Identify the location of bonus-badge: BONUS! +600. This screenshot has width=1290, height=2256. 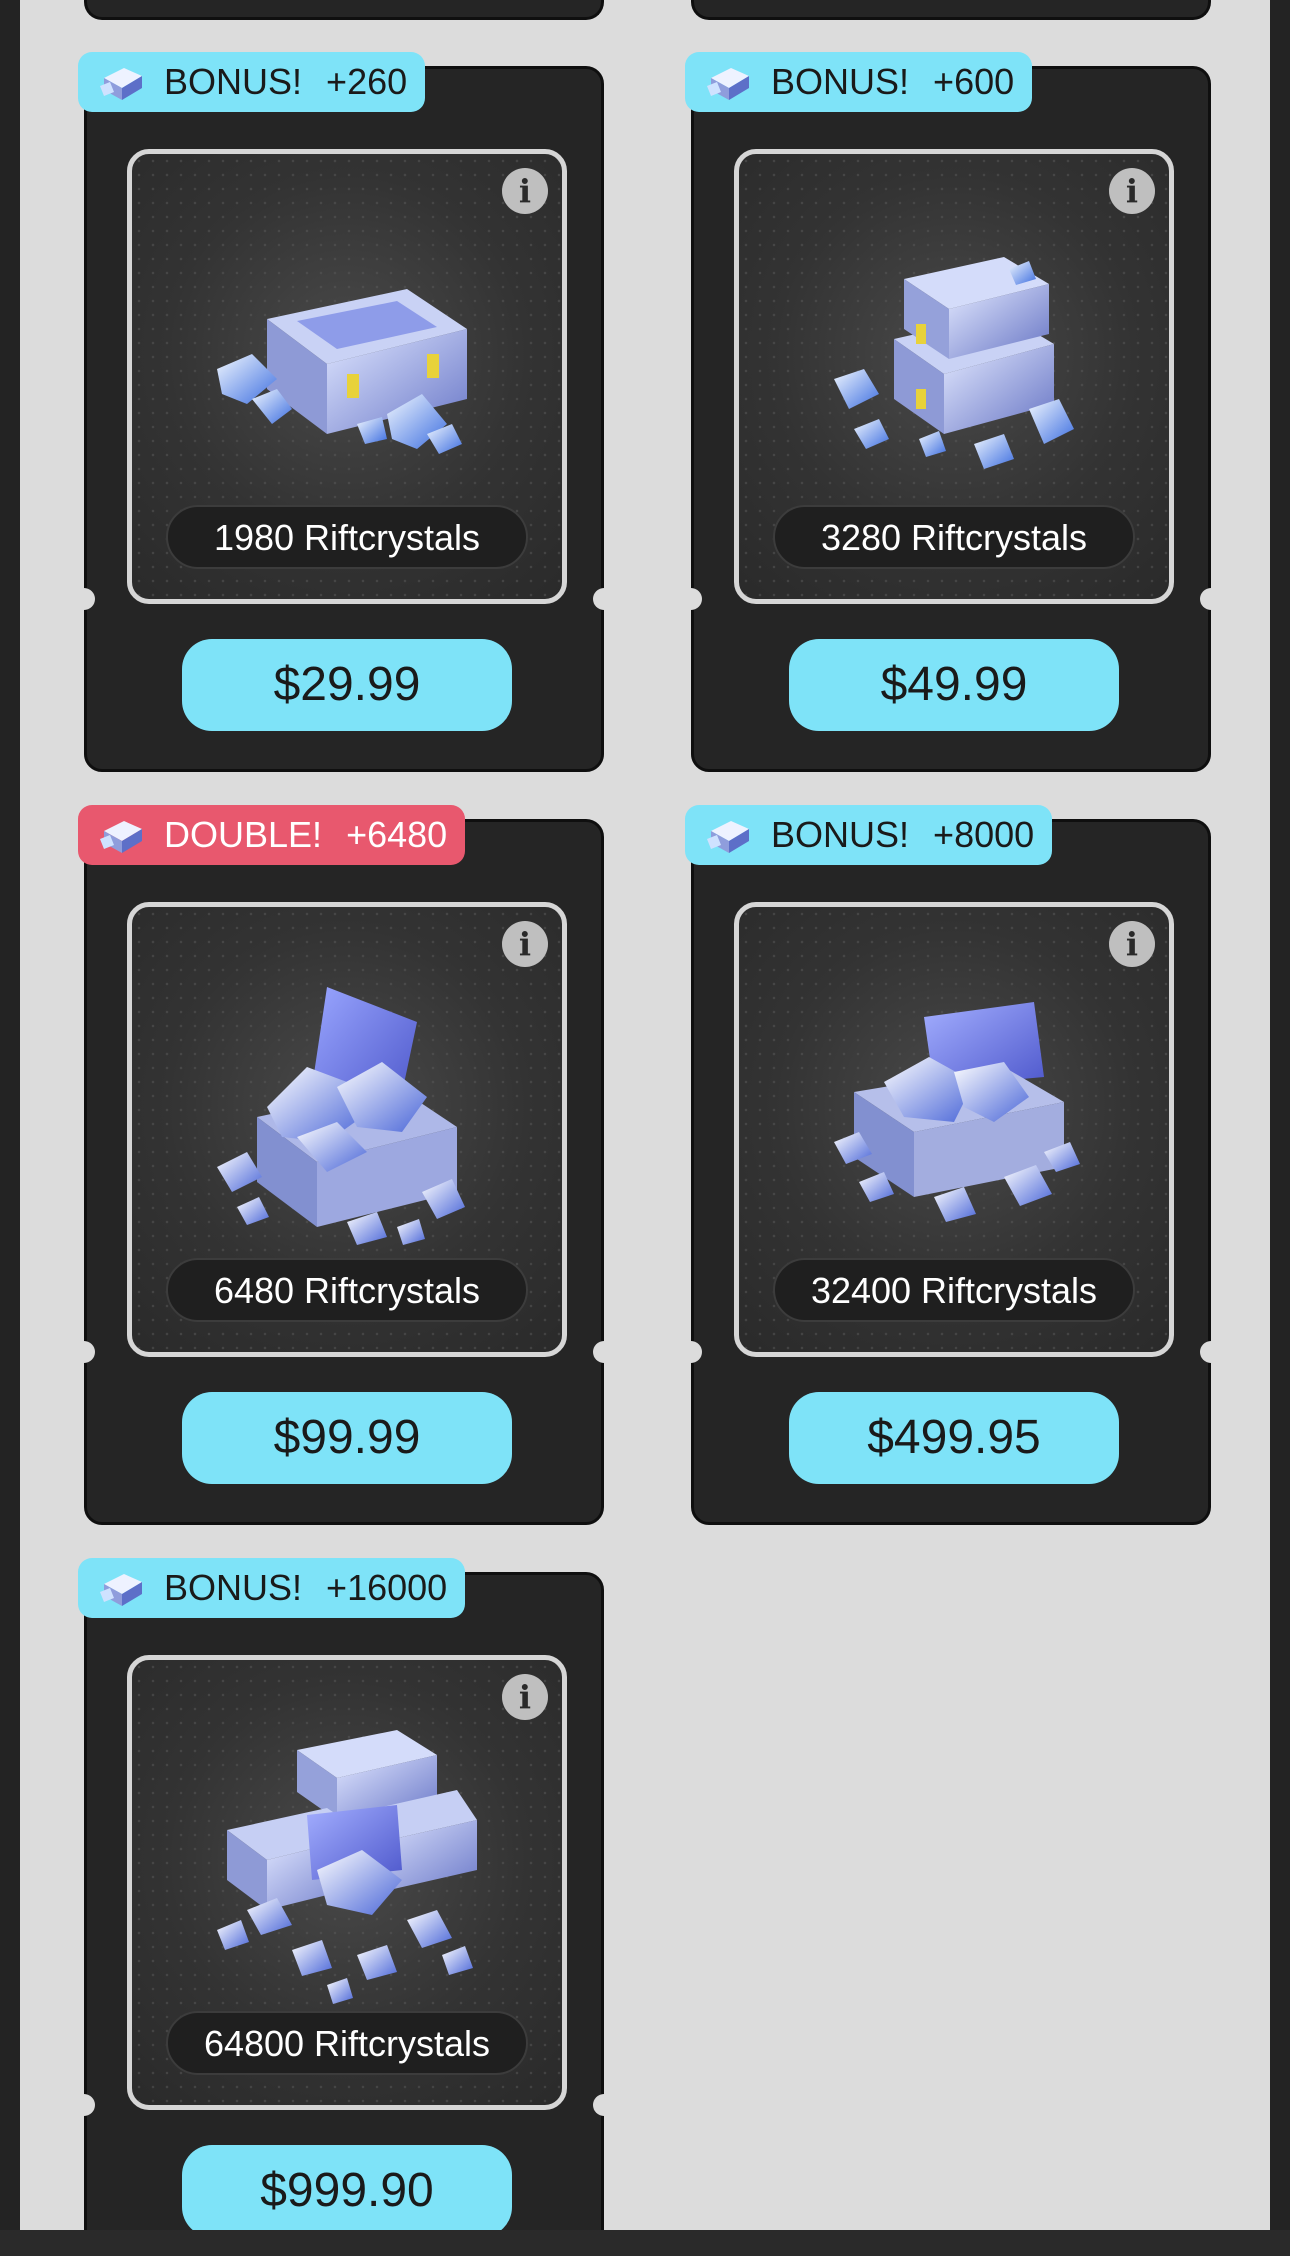
(859, 82).